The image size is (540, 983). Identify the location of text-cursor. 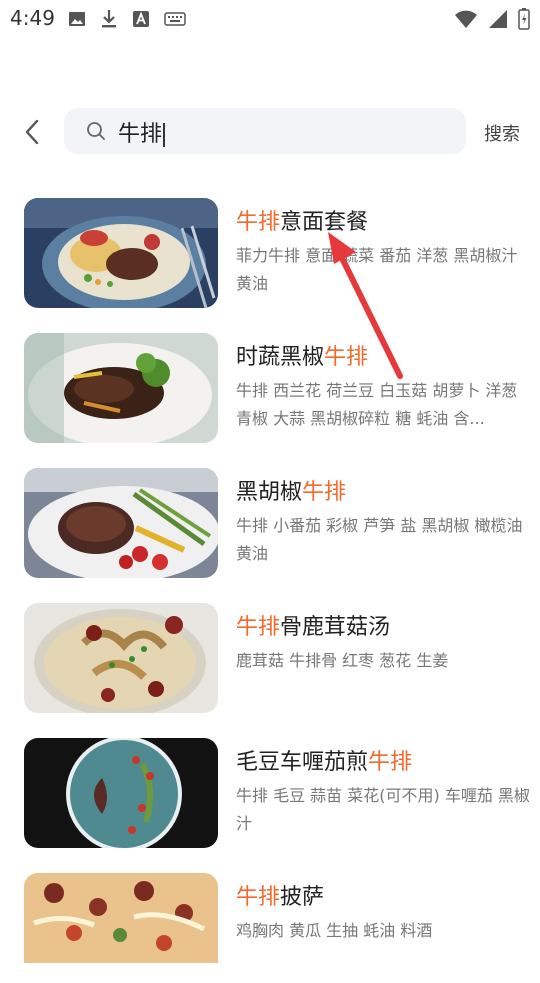
(164, 135).